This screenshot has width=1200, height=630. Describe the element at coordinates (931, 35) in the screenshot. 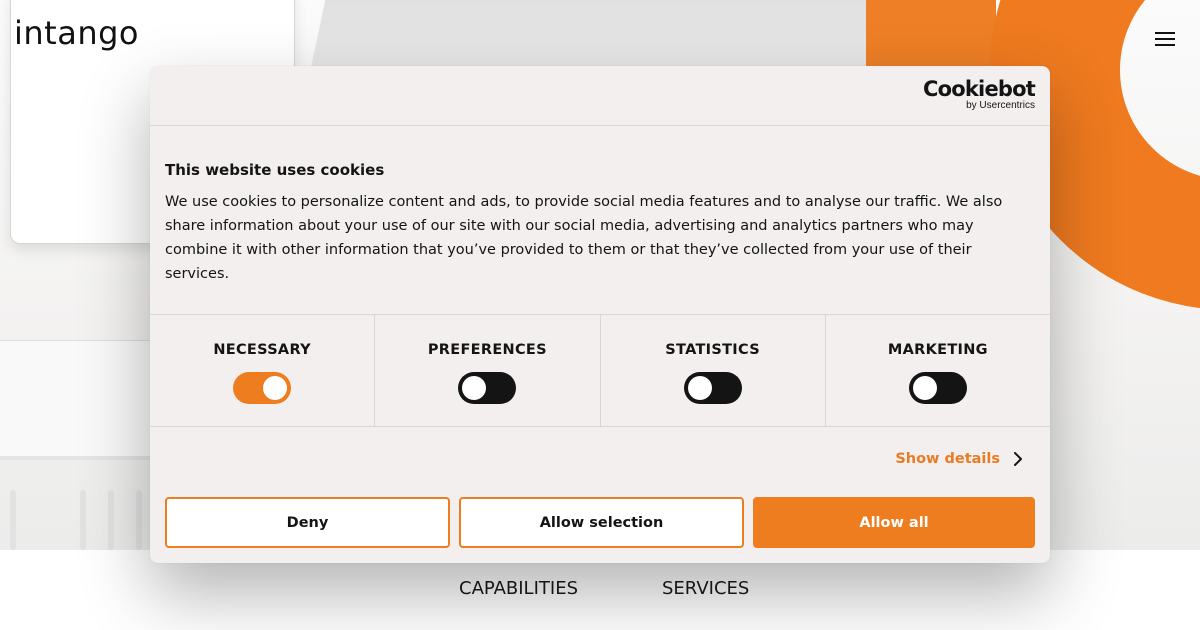

I see `hero-decor-orange` at that location.